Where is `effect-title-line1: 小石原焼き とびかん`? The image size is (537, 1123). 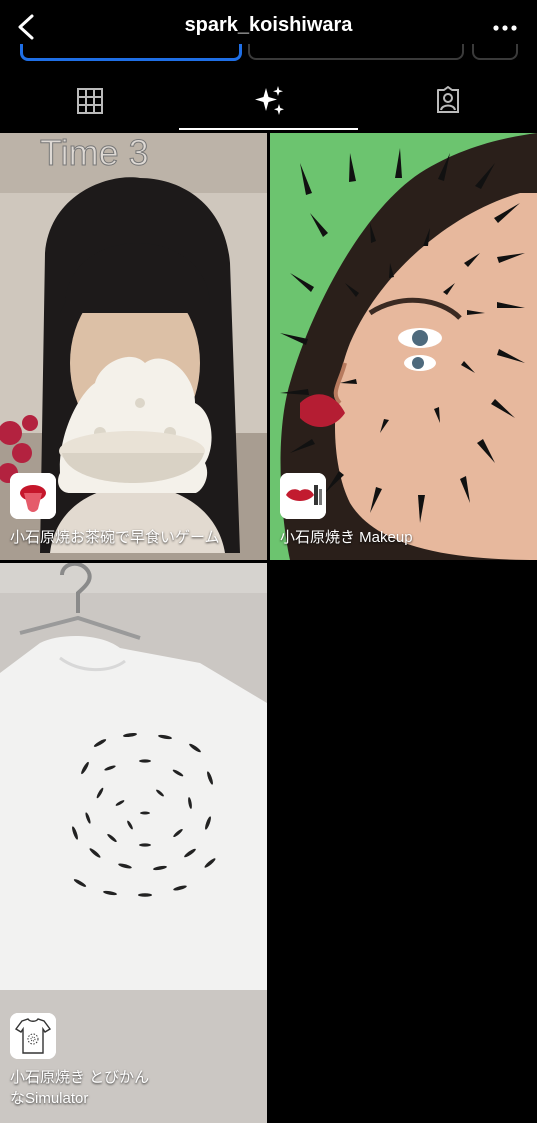 effect-title-line1: 小石原焼き とびかん is located at coordinates (80, 1077).